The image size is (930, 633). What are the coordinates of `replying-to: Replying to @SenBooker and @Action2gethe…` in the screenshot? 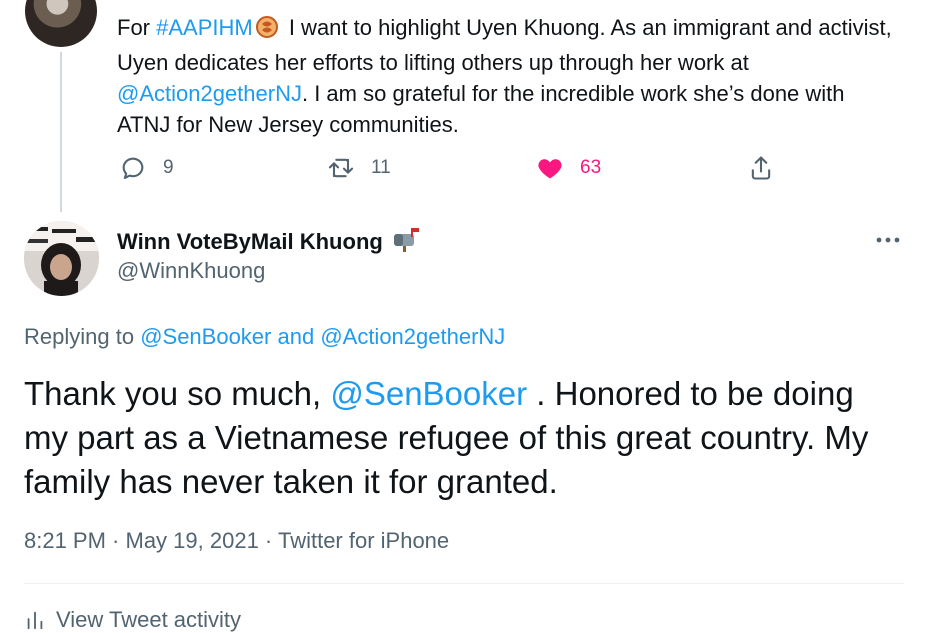 It's located at (264, 337).